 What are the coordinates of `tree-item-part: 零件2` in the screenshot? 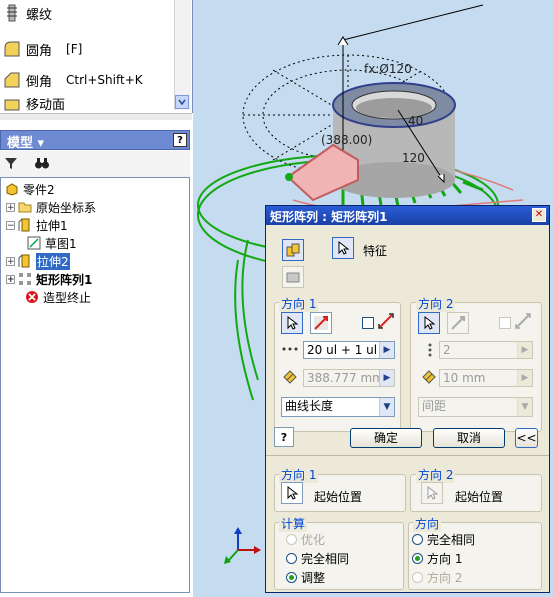 It's located at (30, 189).